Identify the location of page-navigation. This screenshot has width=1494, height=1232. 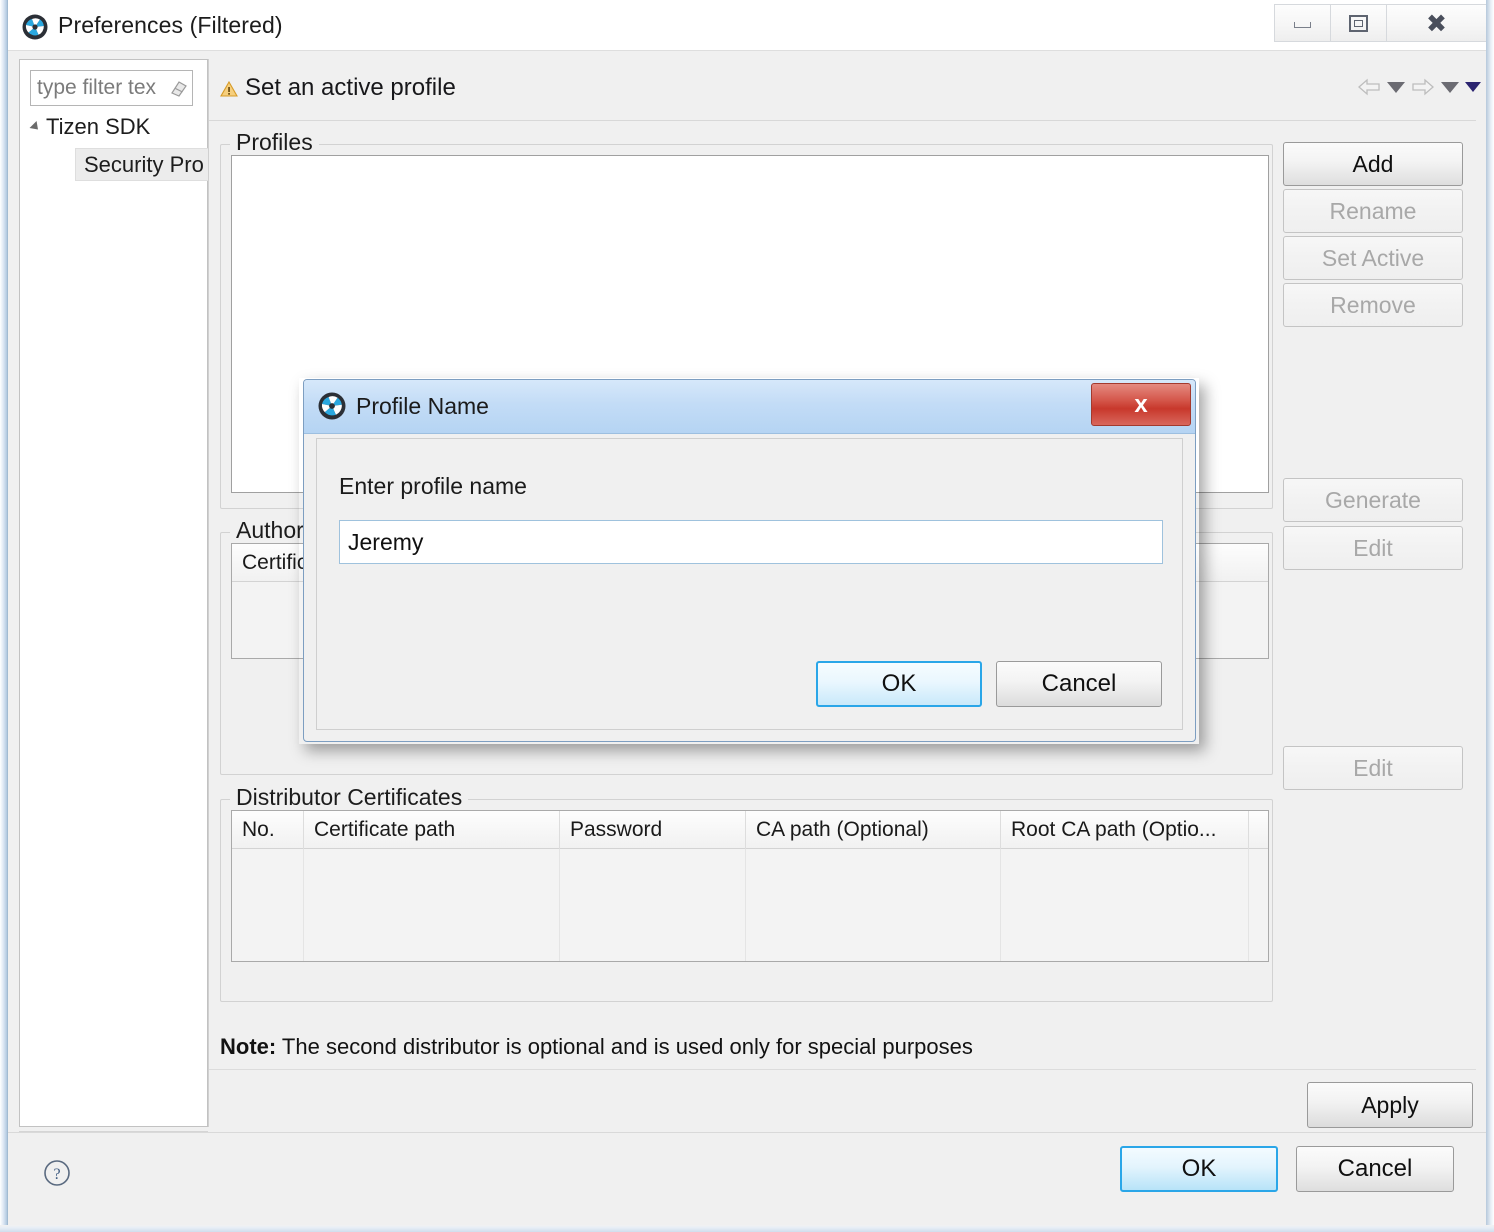
(1419, 87).